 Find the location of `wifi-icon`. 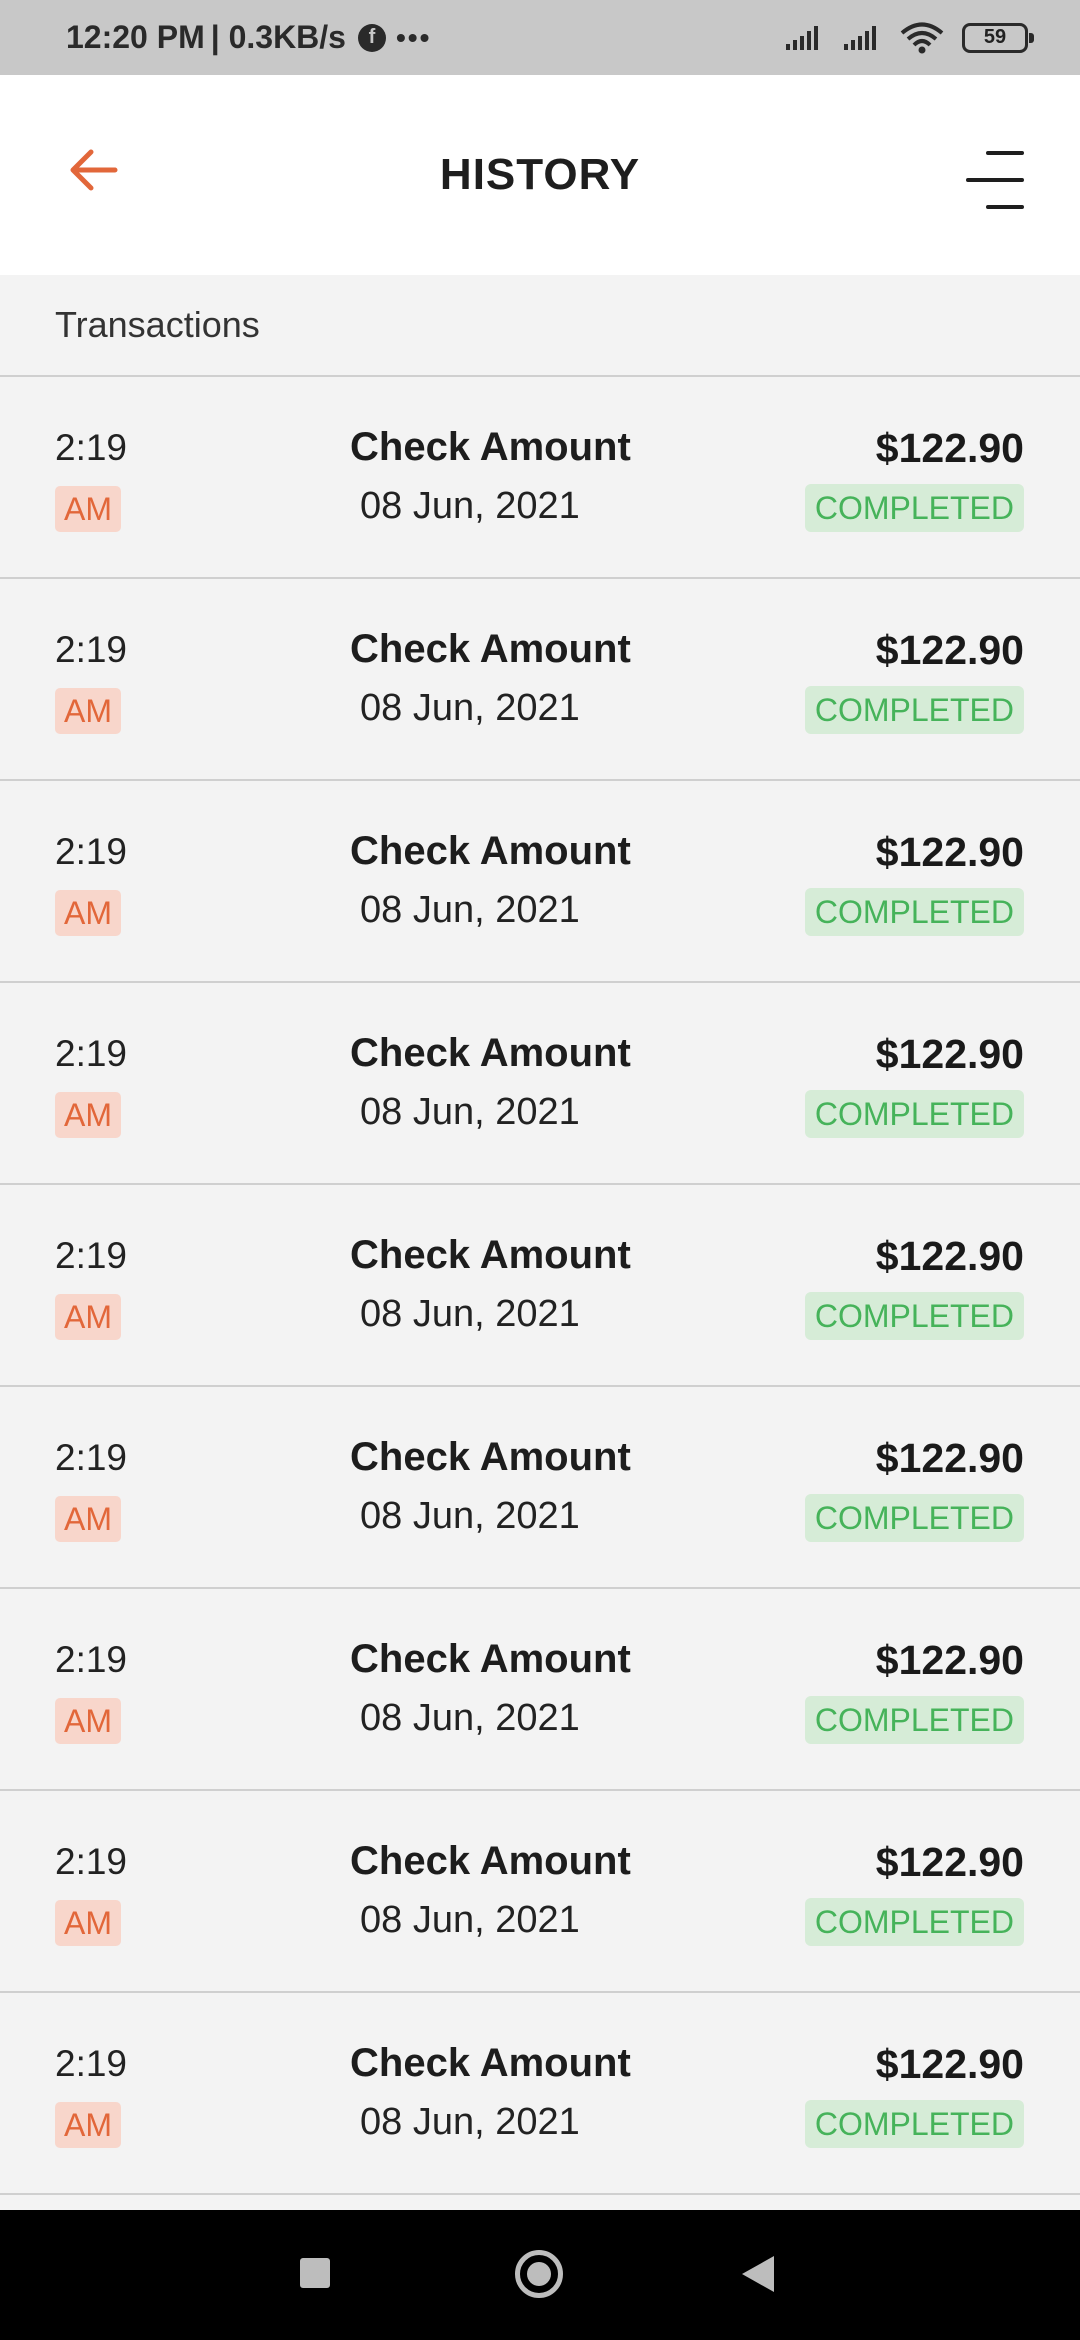

wifi-icon is located at coordinates (922, 37).